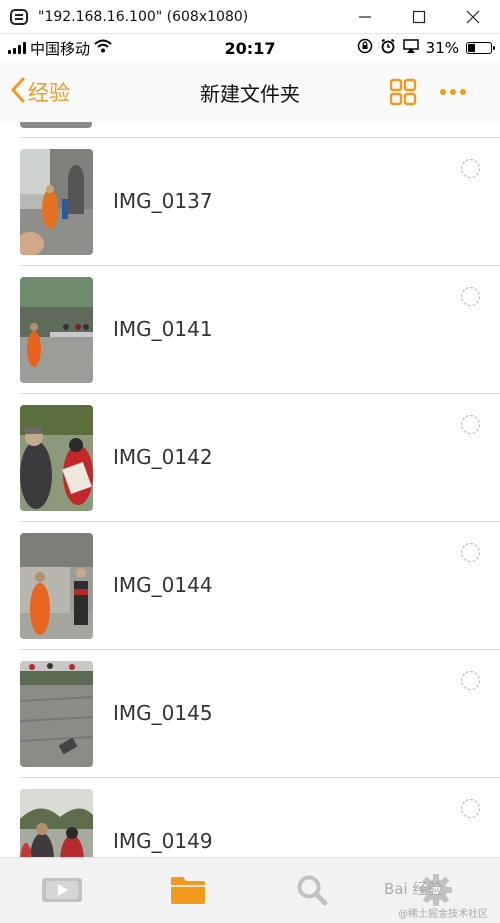 This screenshot has height=923, width=500. I want to click on list-item: IMG_0137, so click(250, 202).